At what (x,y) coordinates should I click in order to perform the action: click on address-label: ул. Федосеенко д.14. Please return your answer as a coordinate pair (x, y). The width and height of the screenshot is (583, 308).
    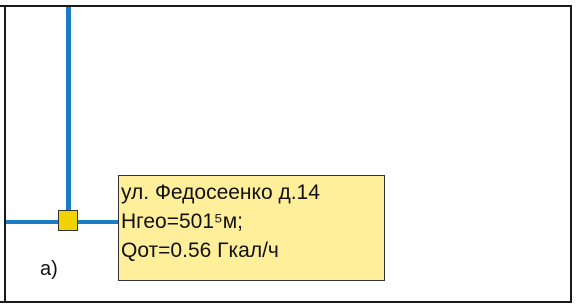
    Looking at the image, I should click on (220, 192).